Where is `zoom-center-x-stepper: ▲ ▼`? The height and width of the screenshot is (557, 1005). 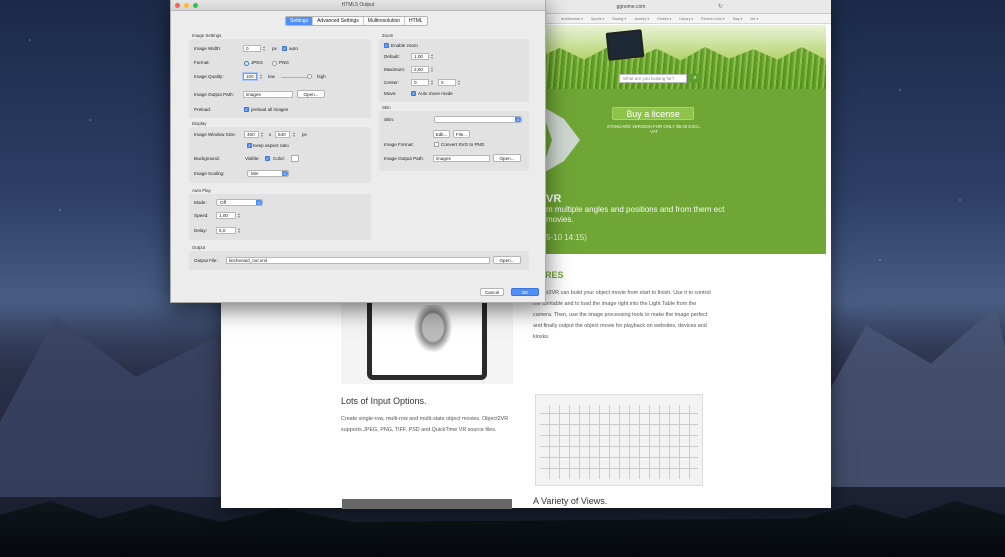
zoom-center-x-stepper: ▲ ▼ is located at coordinates (432, 82).